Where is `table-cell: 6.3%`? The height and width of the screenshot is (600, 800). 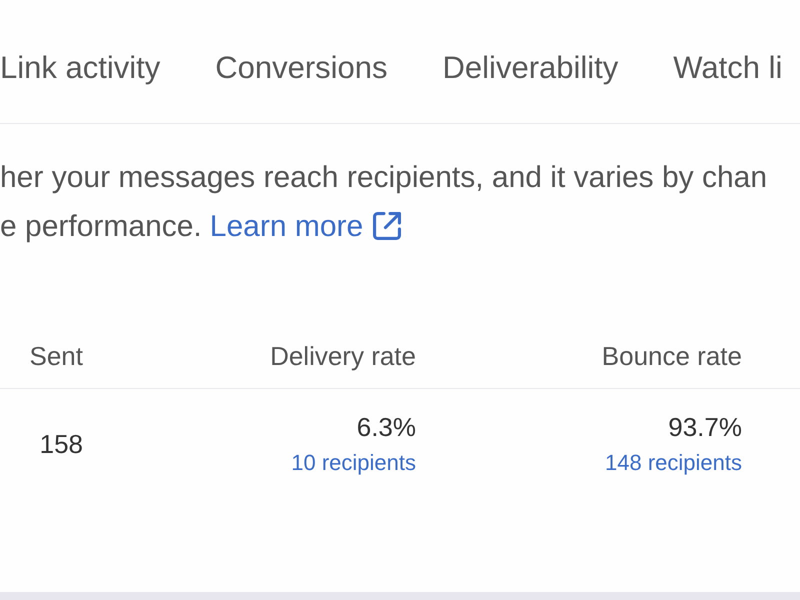 table-cell: 6.3% is located at coordinates (386, 427).